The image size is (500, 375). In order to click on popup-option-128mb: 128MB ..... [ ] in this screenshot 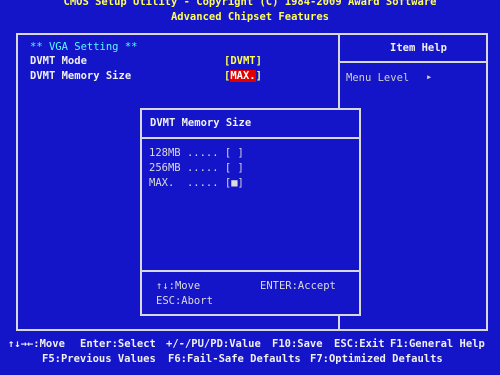, I will do `click(196, 153)`.